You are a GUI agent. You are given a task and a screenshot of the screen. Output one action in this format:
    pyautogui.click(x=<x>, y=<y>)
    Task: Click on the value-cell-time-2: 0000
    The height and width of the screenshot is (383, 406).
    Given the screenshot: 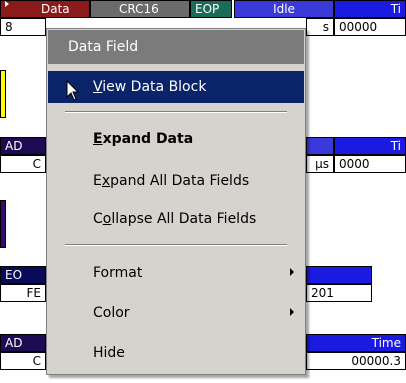 What is the action you would take?
    pyautogui.click(x=370, y=164)
    